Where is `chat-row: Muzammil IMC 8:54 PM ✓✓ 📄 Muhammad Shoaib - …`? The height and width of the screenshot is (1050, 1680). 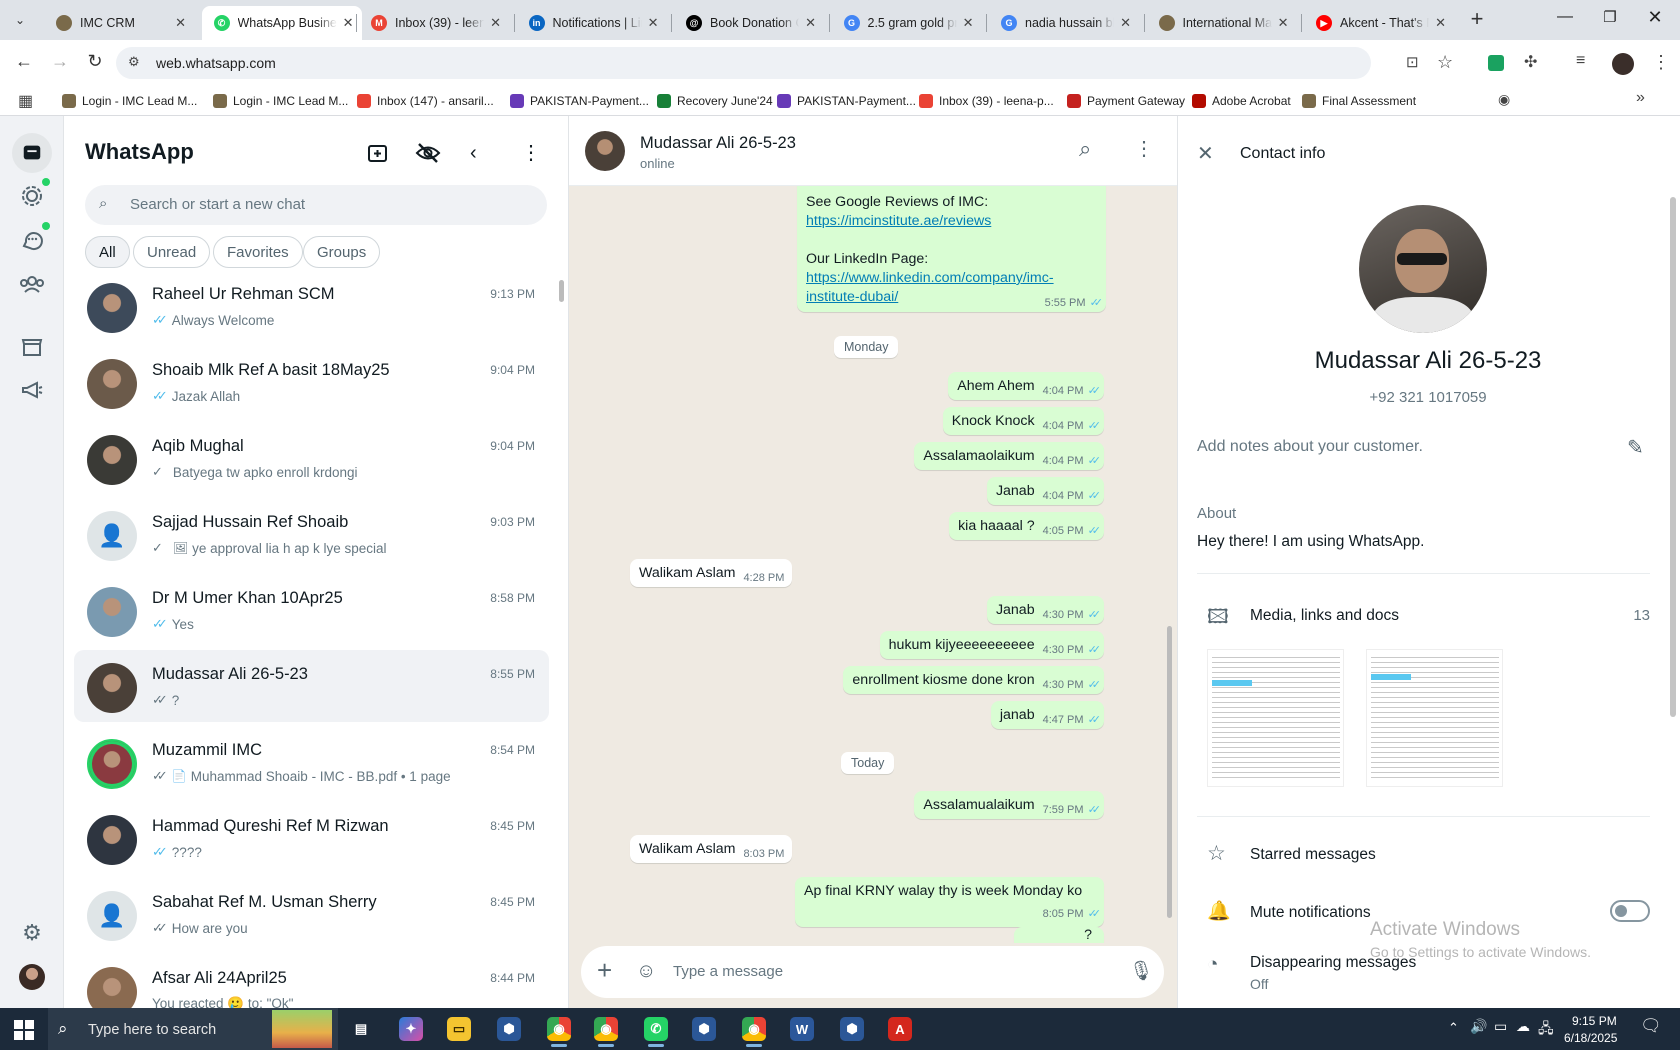
chat-row: Muzammil IMC 8:54 PM ✓✓ 📄 Muhammad Shoaib - … is located at coordinates (311, 762).